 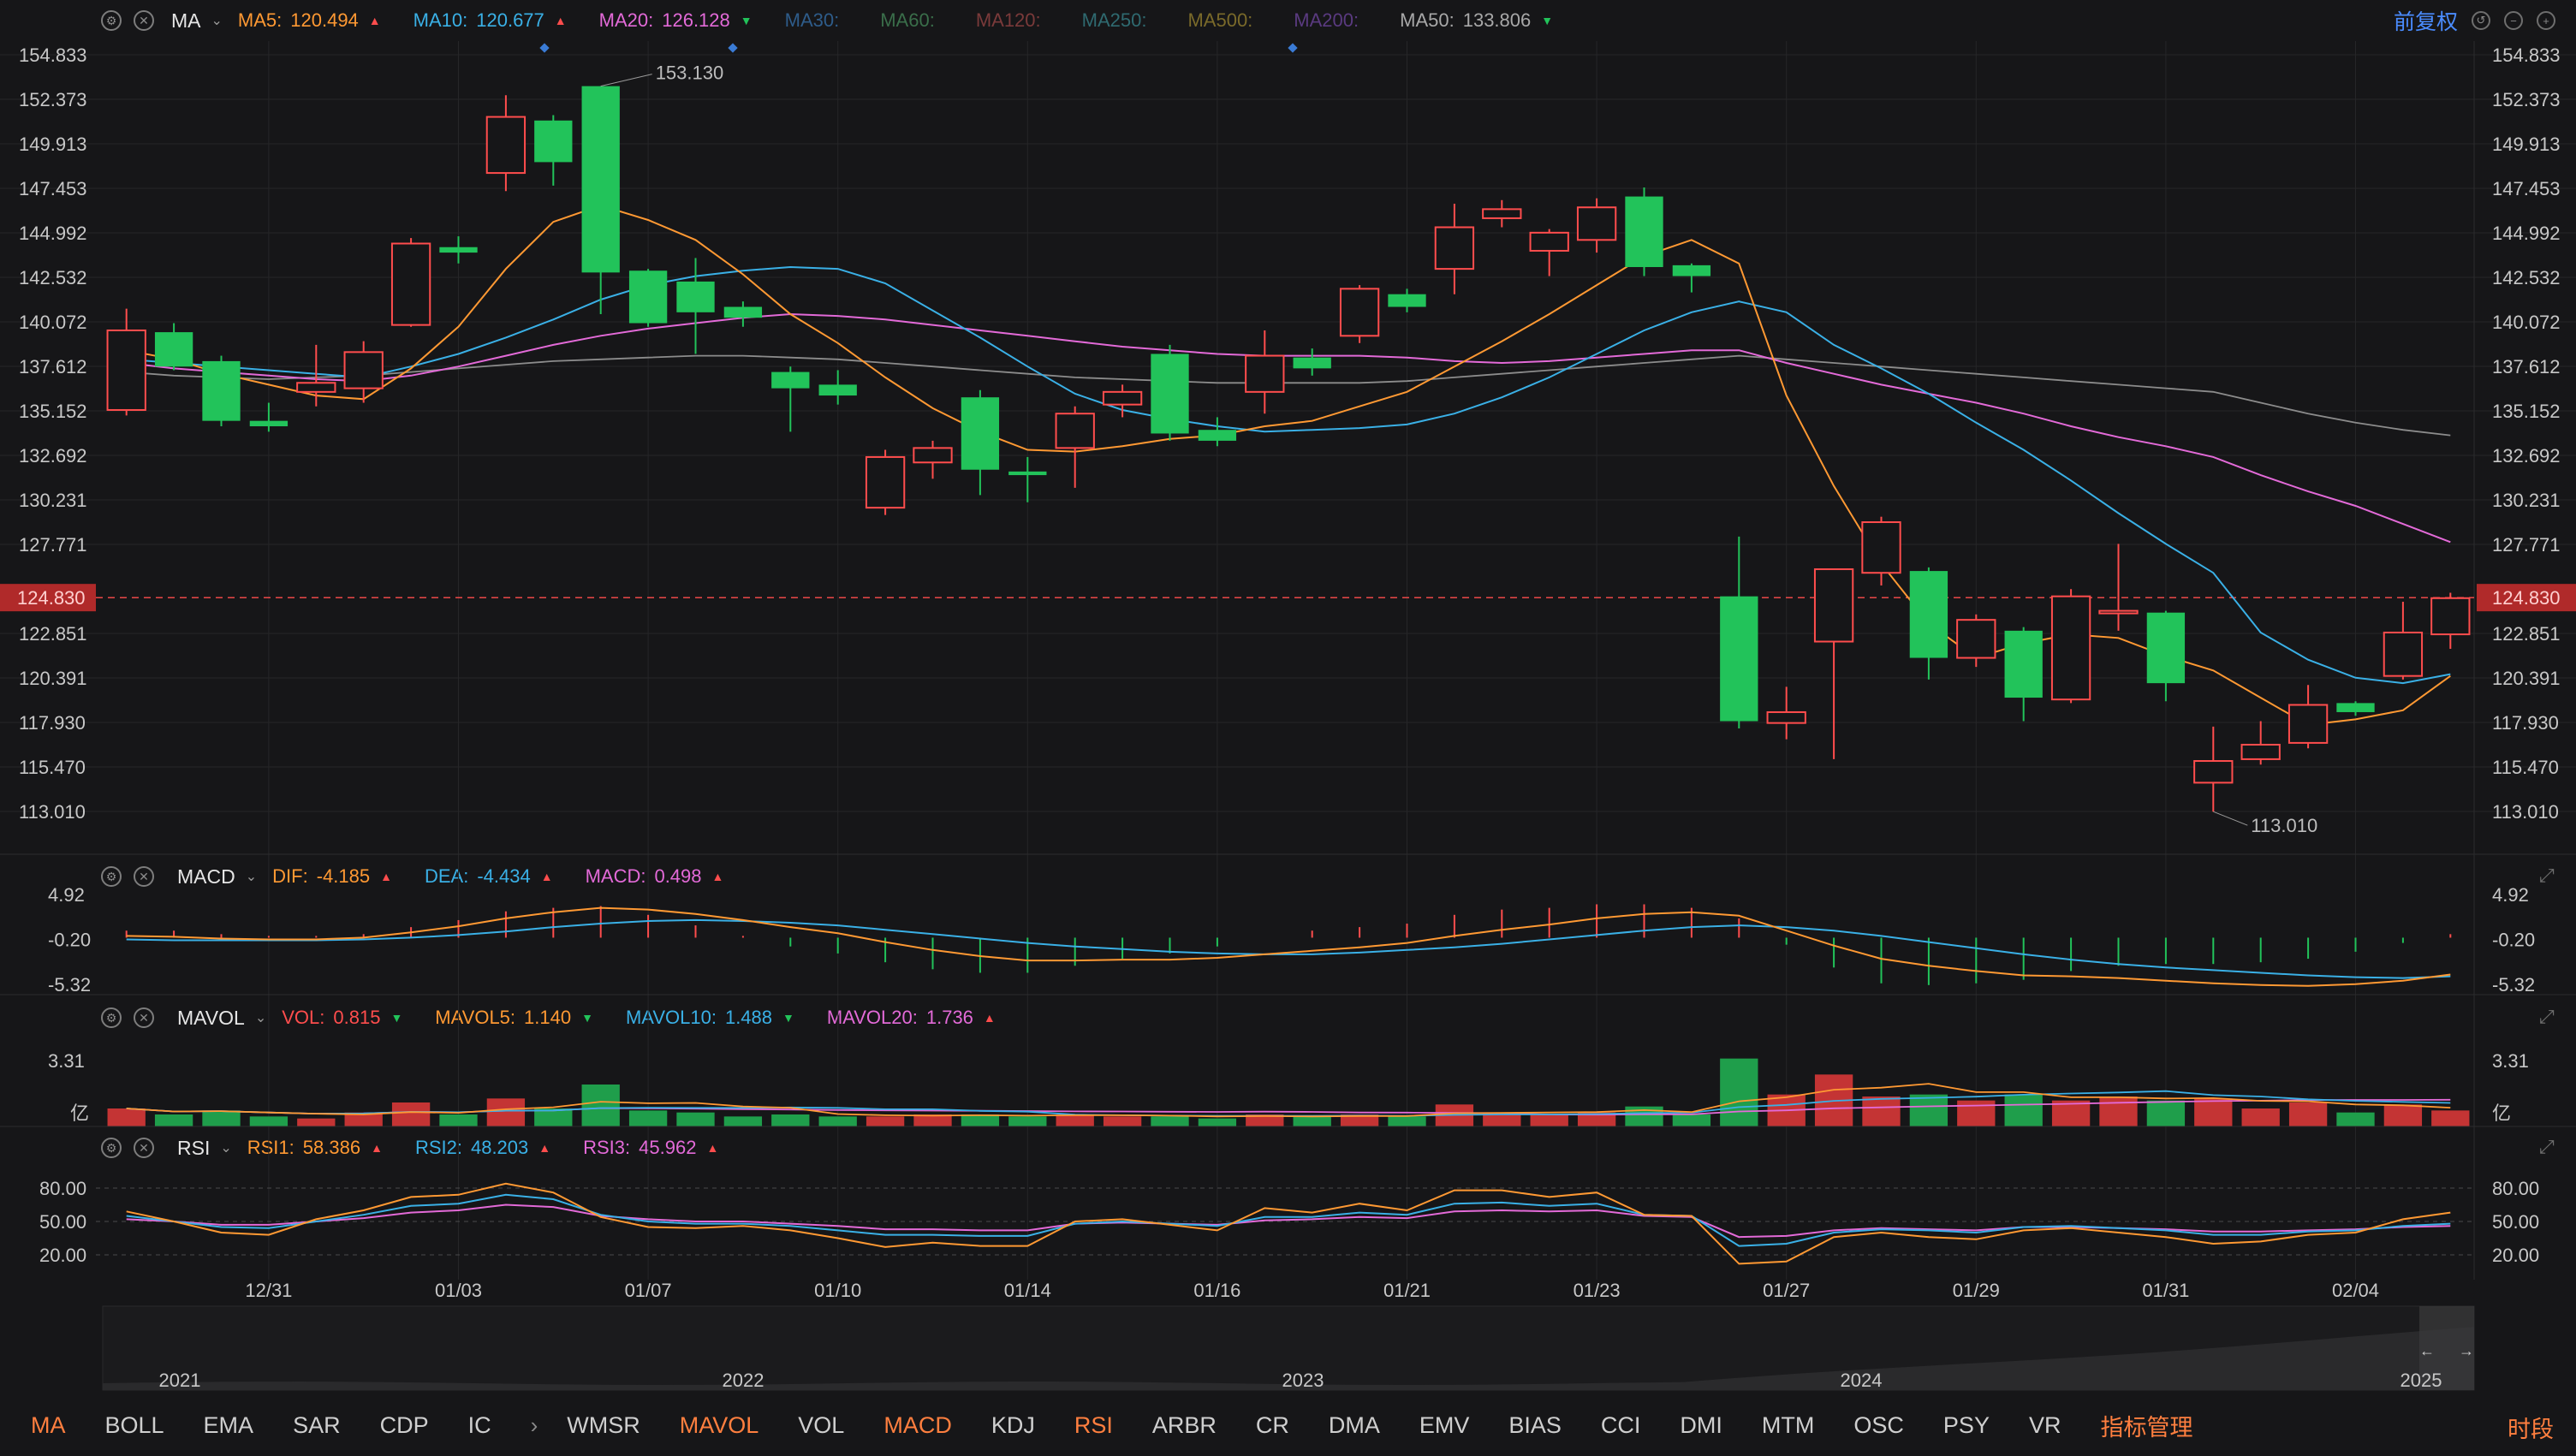 What do you see at coordinates (2526, 188) in the screenshot?
I see `price-tick-label-right: 147.453` at bounding box center [2526, 188].